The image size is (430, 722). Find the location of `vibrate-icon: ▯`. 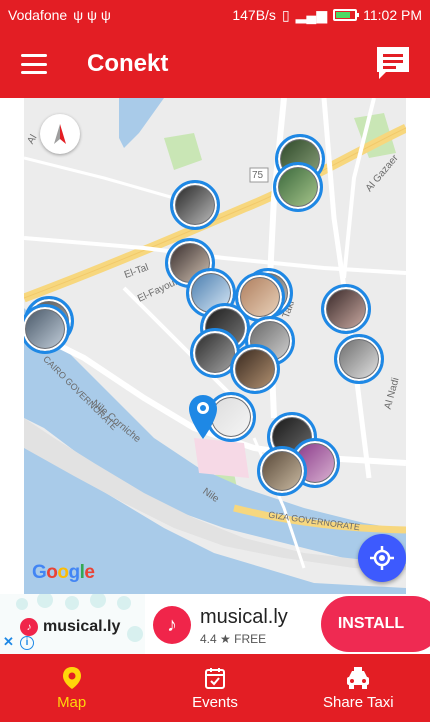

vibrate-icon: ▯ is located at coordinates (285, 14).